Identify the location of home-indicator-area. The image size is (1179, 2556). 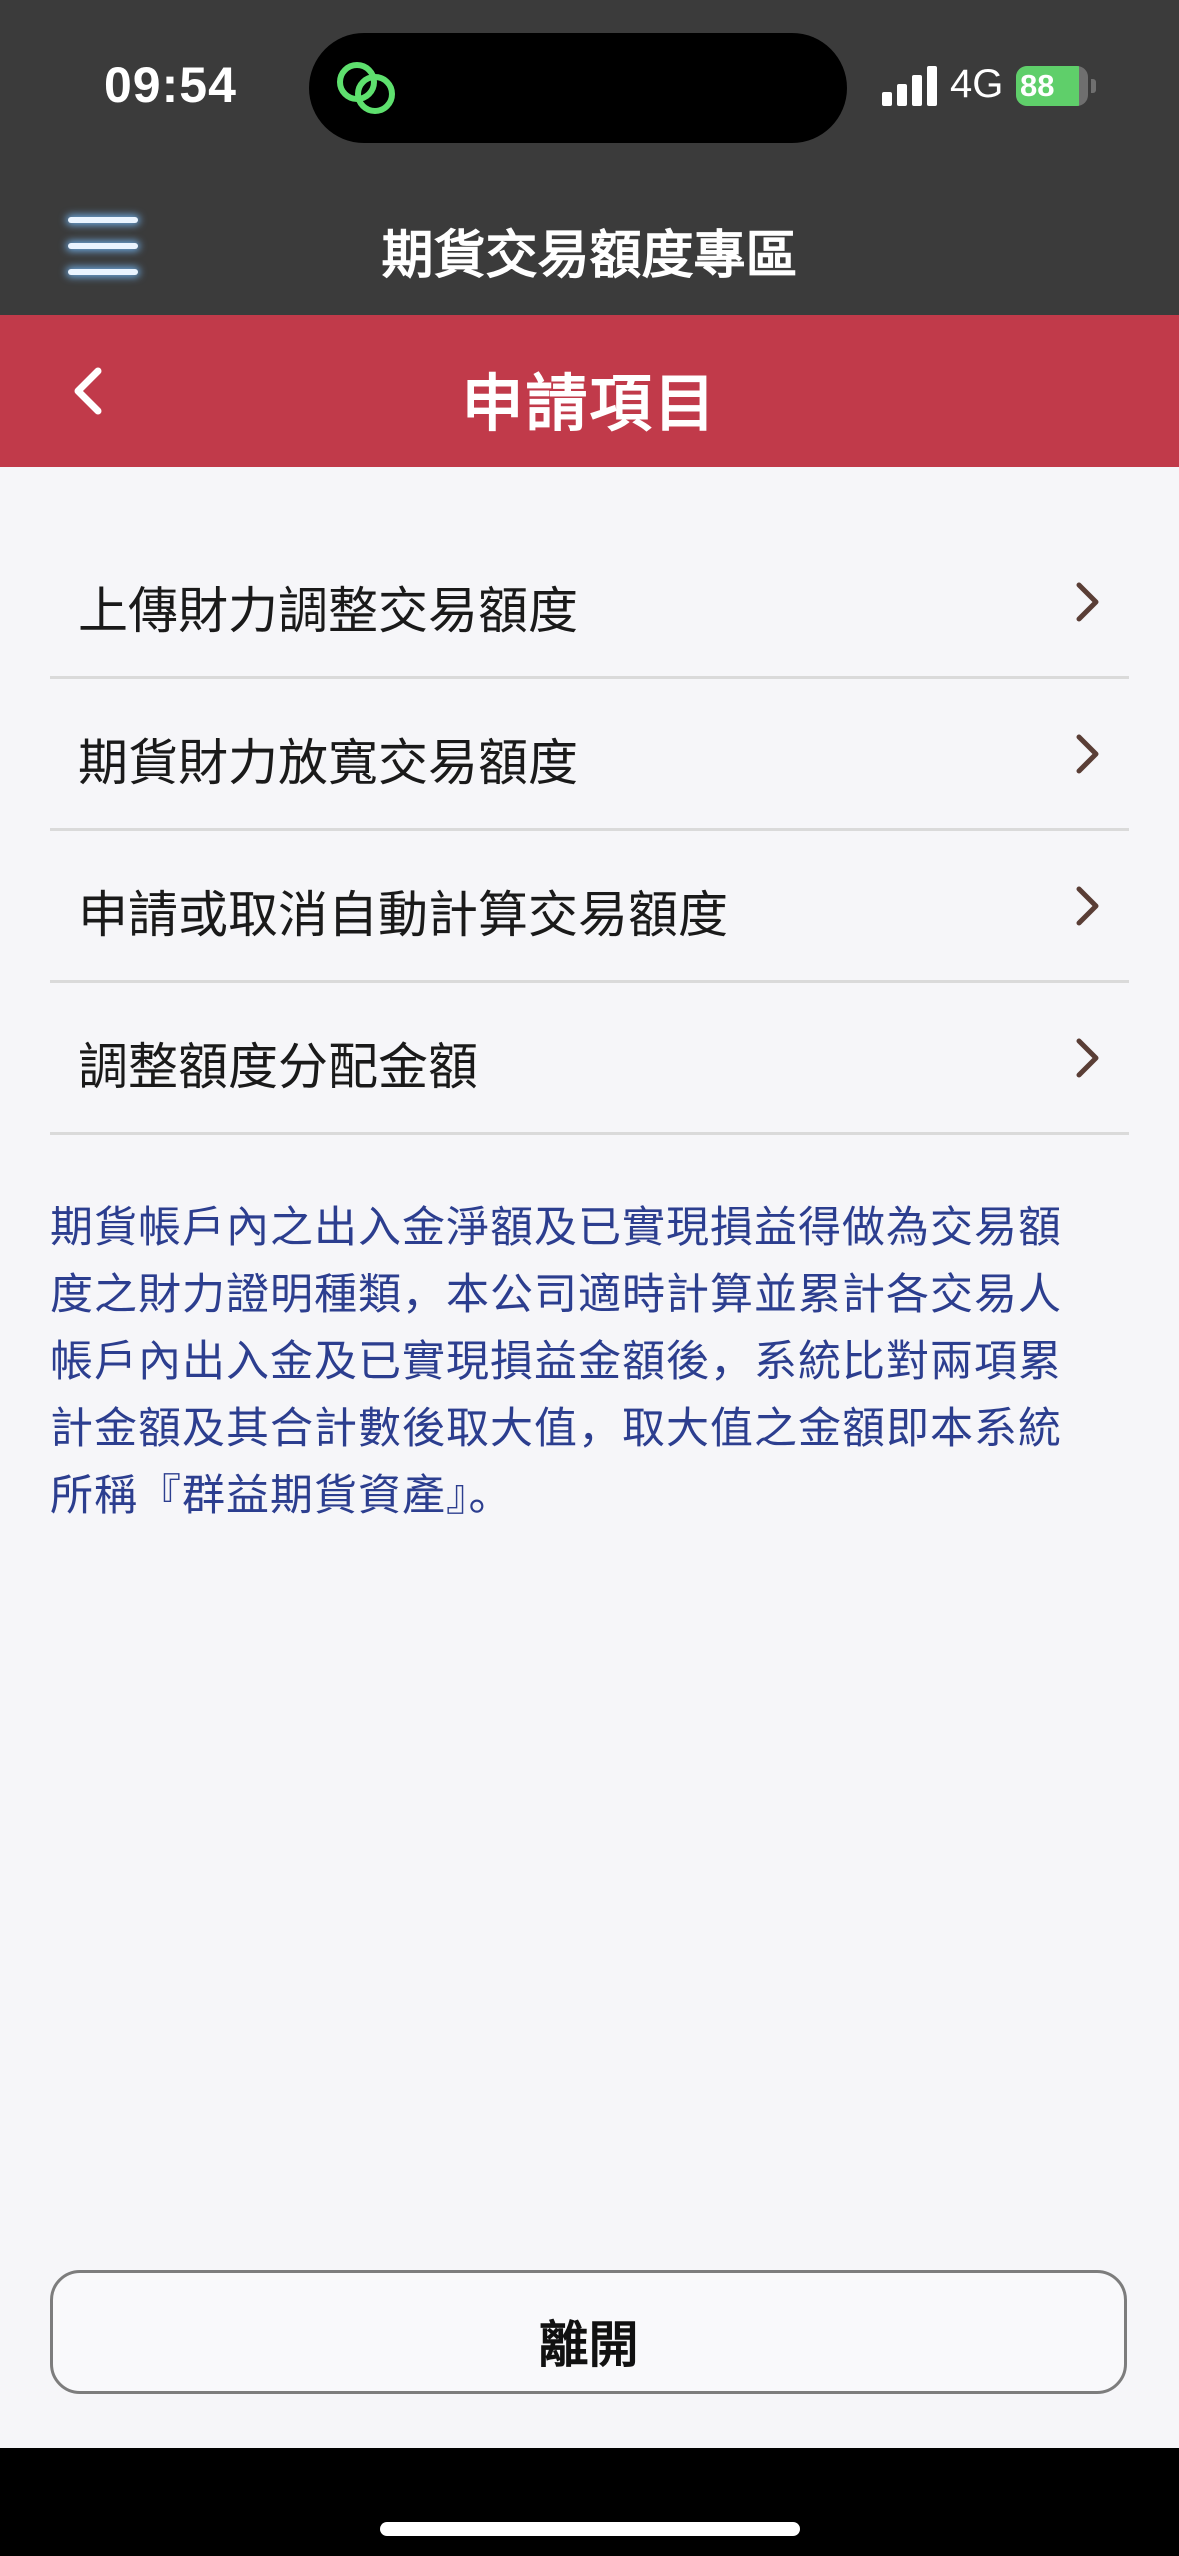
(589, 2502).